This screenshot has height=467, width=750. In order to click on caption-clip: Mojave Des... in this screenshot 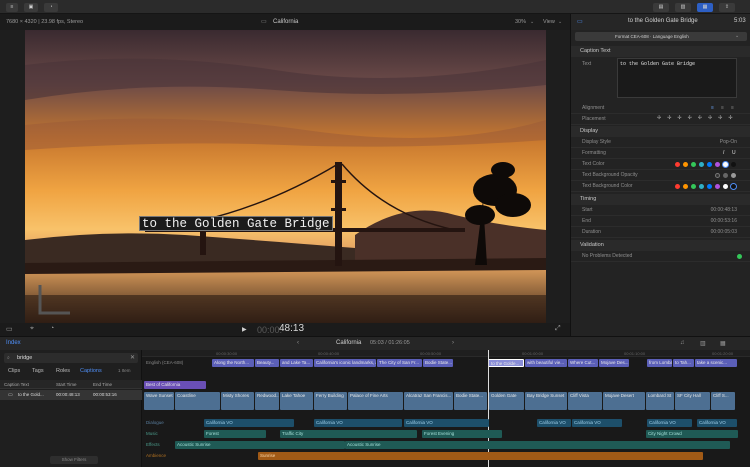, I will do `click(614, 363)`.